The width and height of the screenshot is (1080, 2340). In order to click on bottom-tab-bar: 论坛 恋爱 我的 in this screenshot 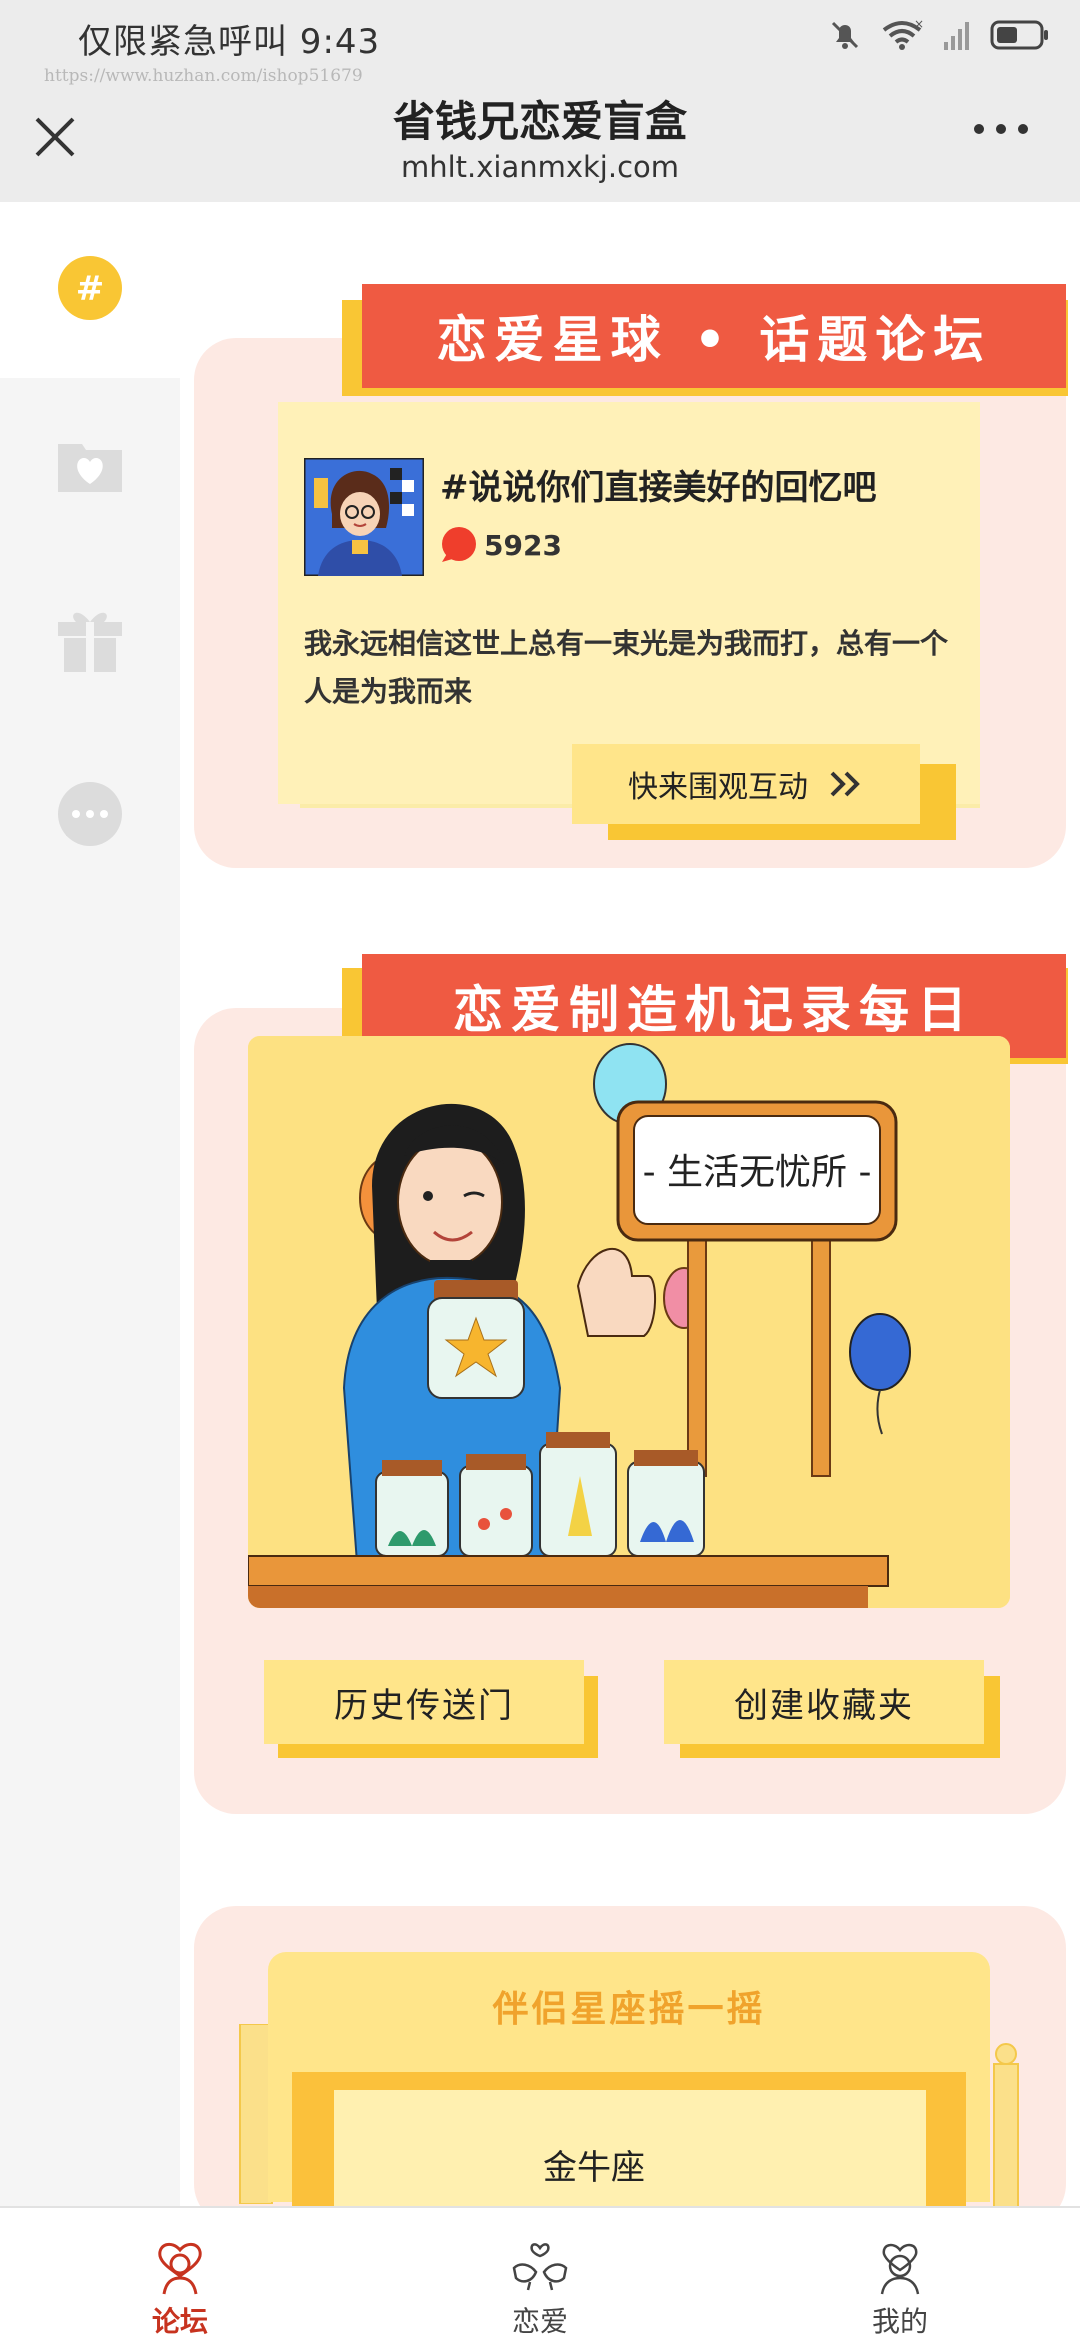, I will do `click(540, 2273)`.